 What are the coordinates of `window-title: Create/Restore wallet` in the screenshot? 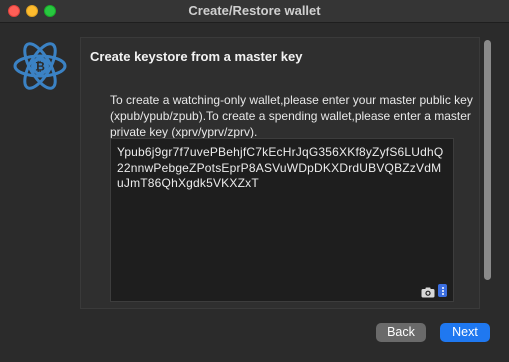 It's located at (254, 10).